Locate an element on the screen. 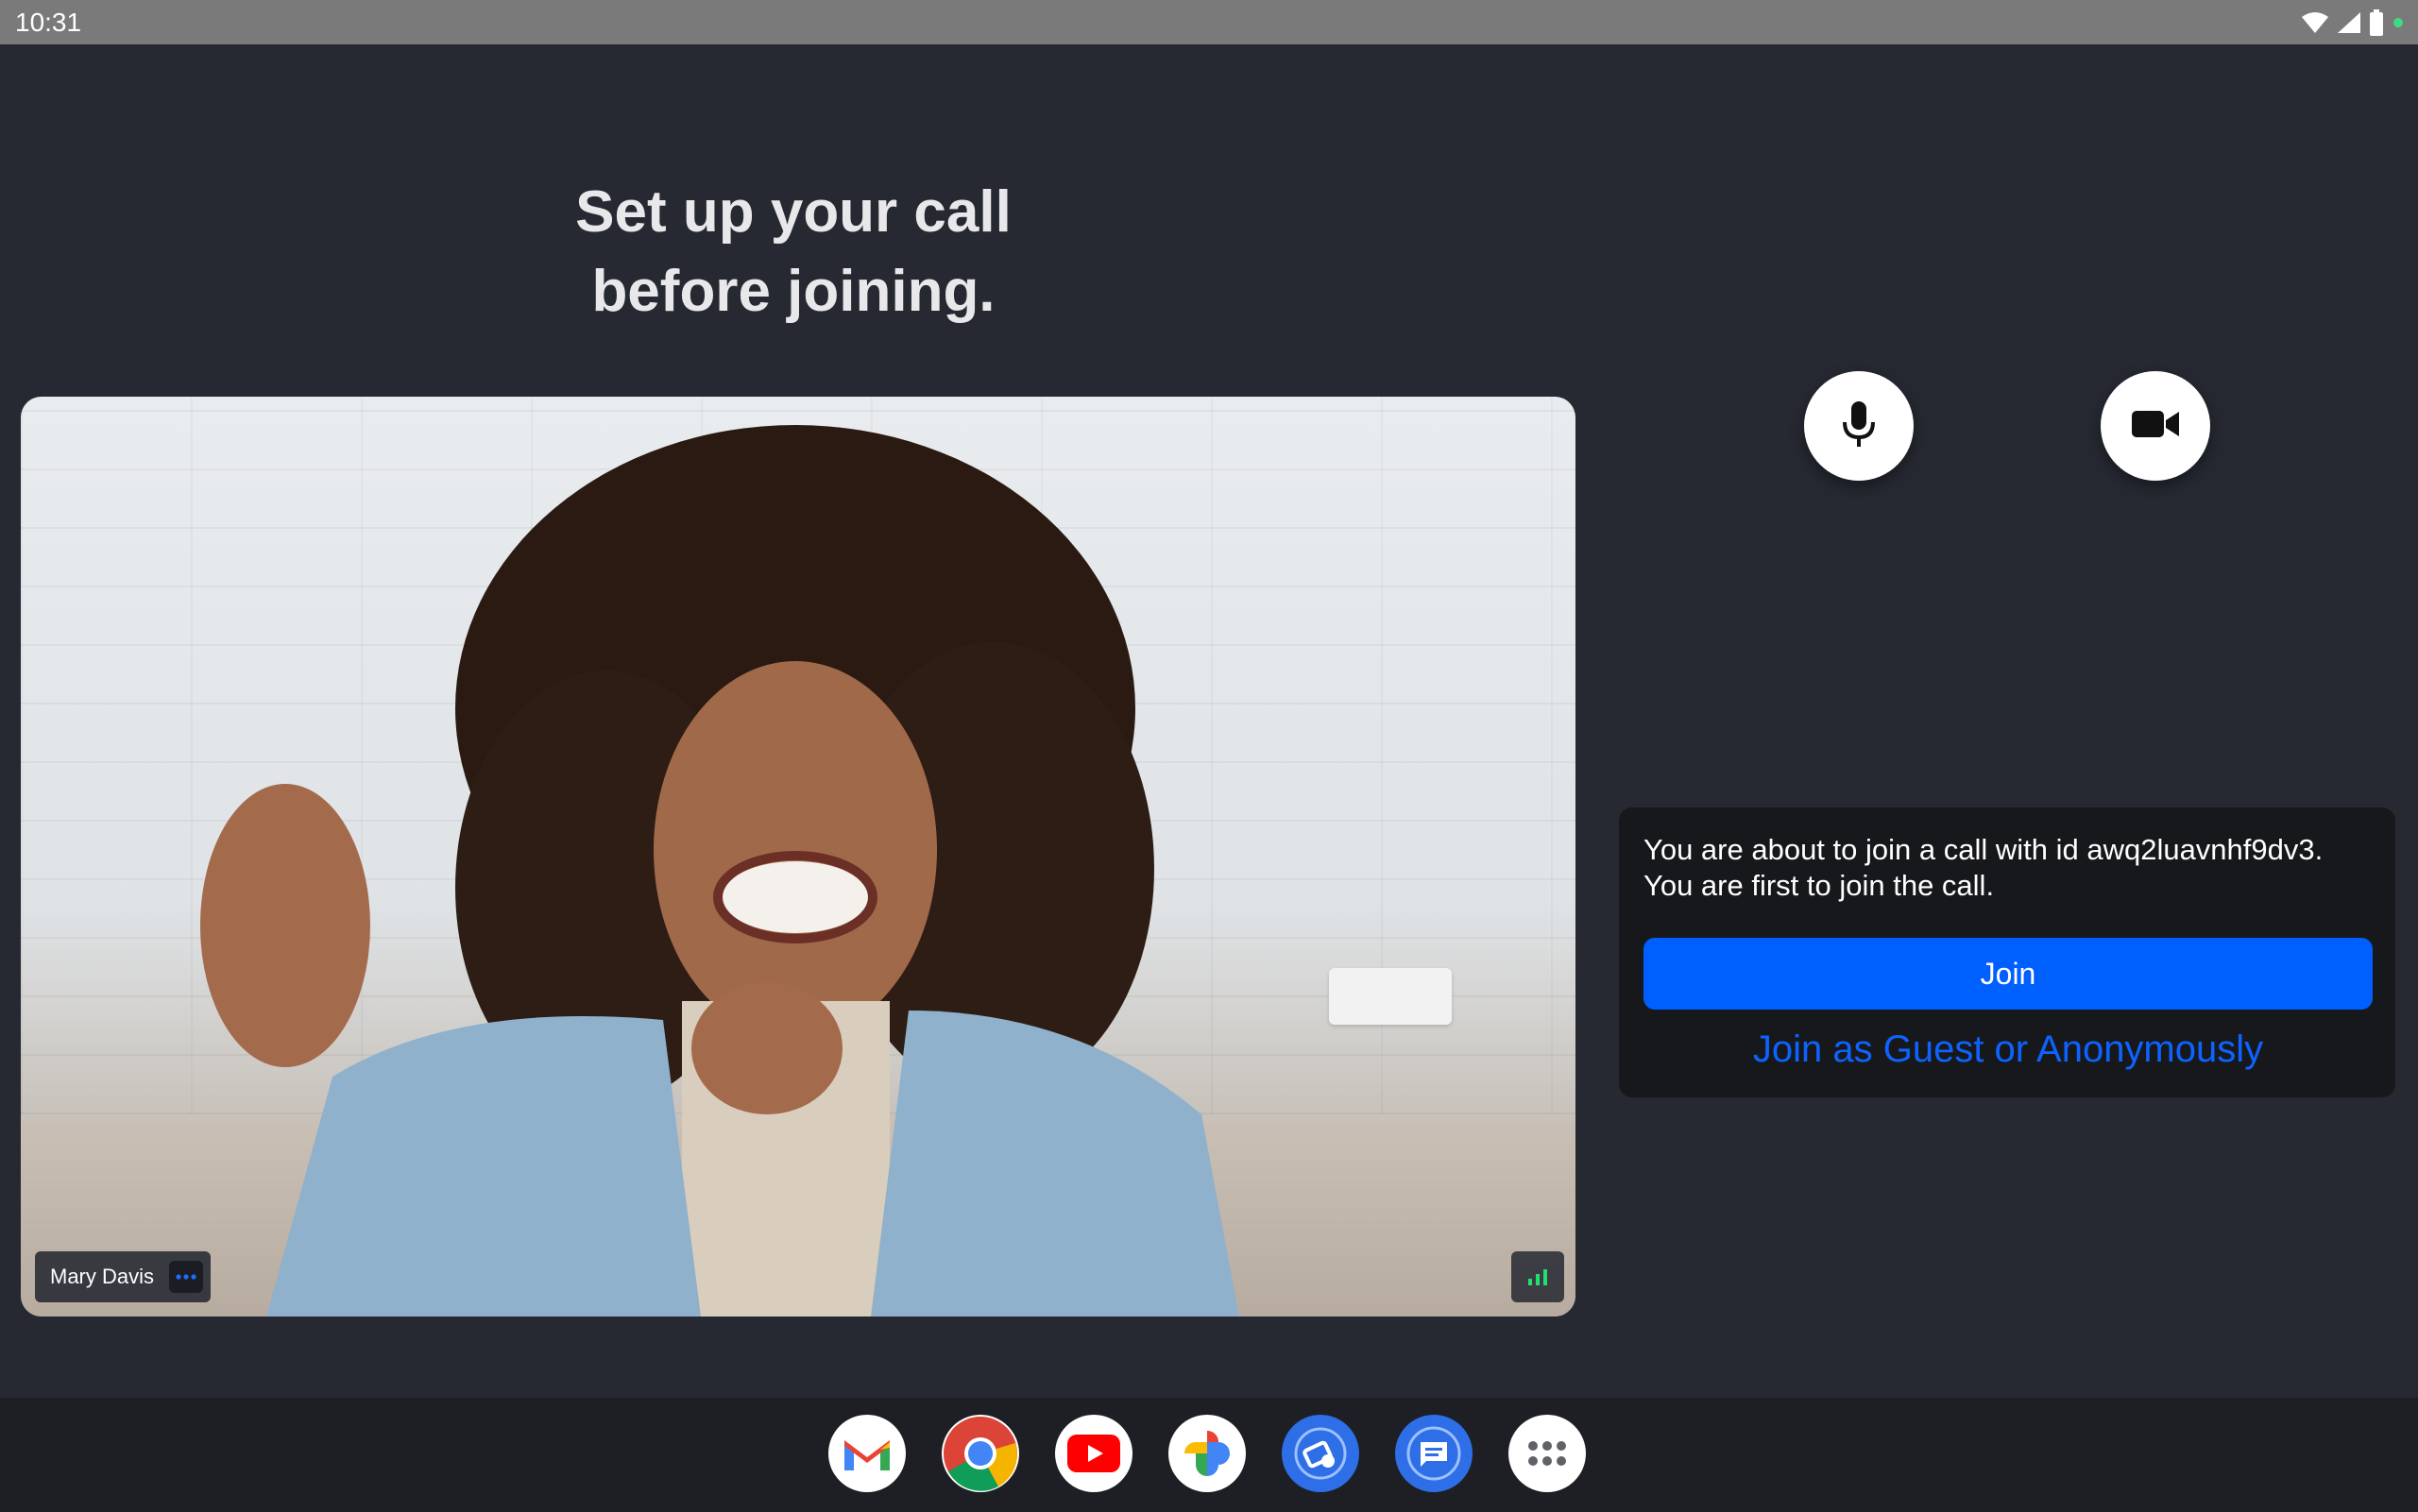  app-dock is located at coordinates (1207, 1453).